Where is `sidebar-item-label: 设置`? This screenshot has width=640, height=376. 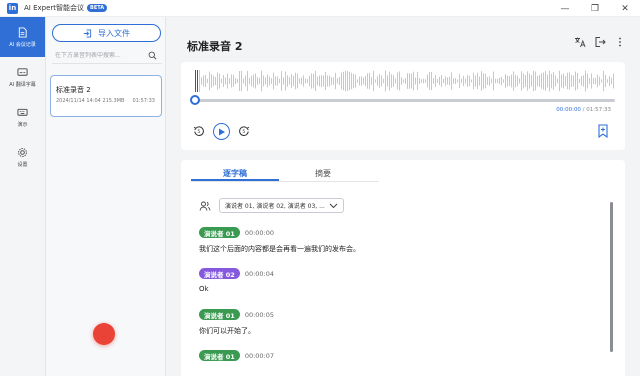
sidebar-item-label: 设置 is located at coordinates (22, 164).